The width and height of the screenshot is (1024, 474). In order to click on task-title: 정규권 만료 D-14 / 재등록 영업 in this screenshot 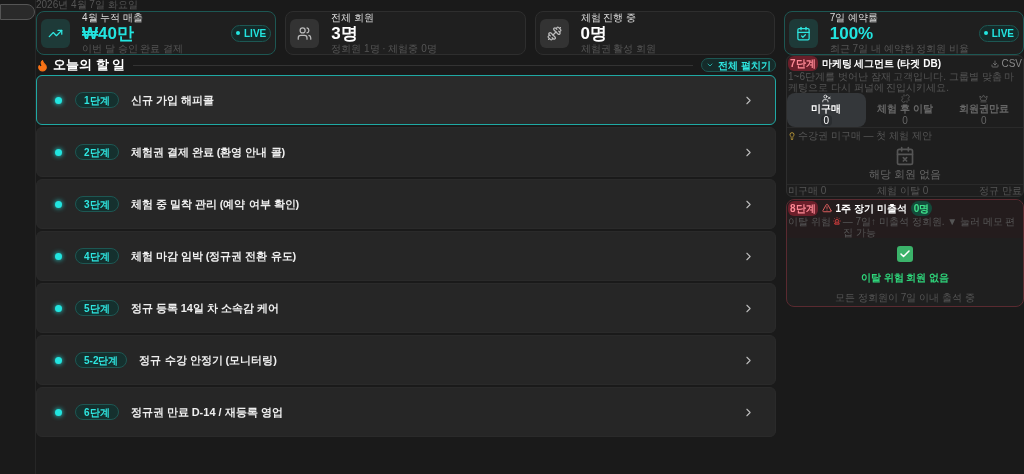, I will do `click(206, 412)`.